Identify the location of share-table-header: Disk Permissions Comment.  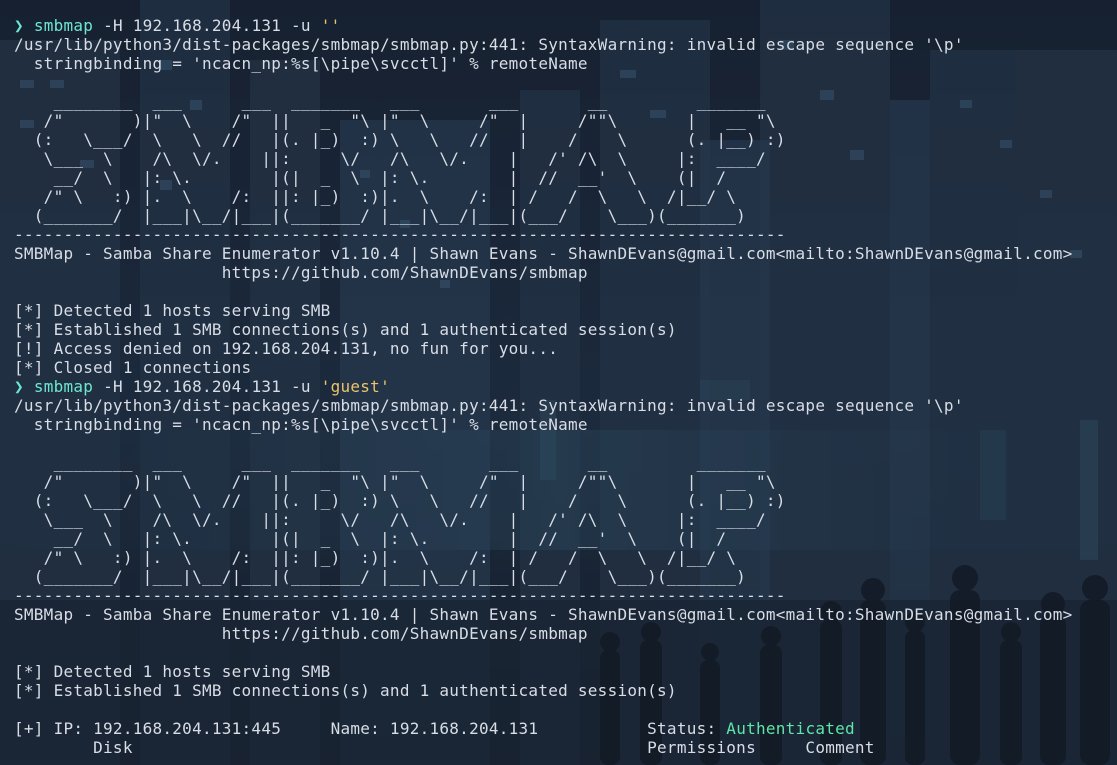
(444, 747).